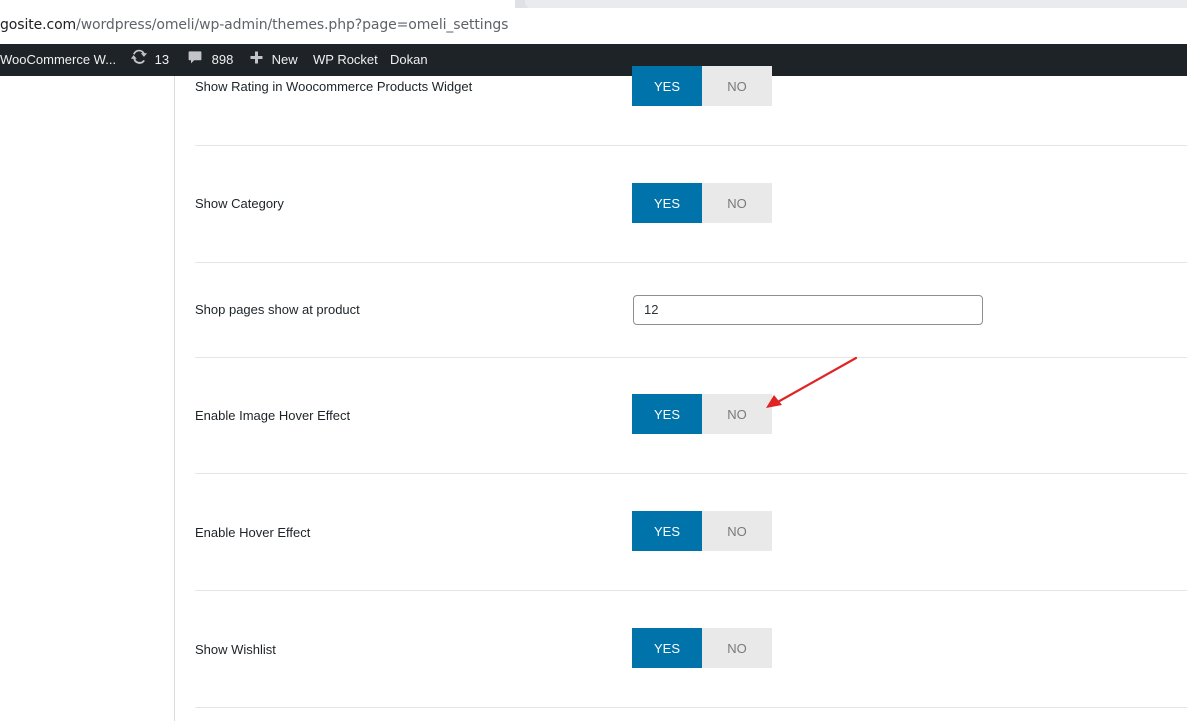 This screenshot has height=721, width=1187. What do you see at coordinates (235, 649) in the screenshot?
I see `setting-label-show-wishlist: Show Wishlist` at bounding box center [235, 649].